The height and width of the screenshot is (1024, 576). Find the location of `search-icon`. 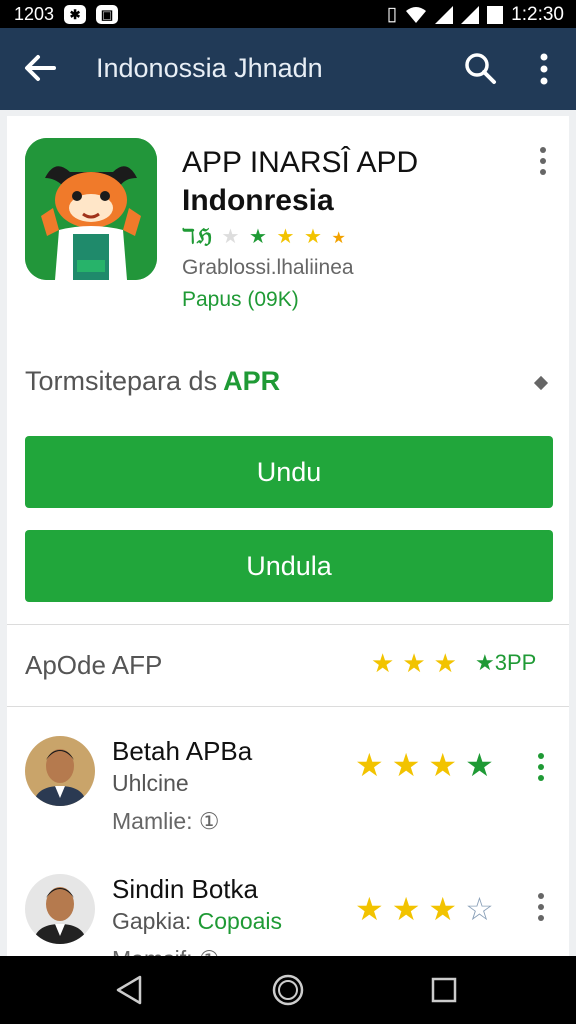

search-icon is located at coordinates (480, 68).